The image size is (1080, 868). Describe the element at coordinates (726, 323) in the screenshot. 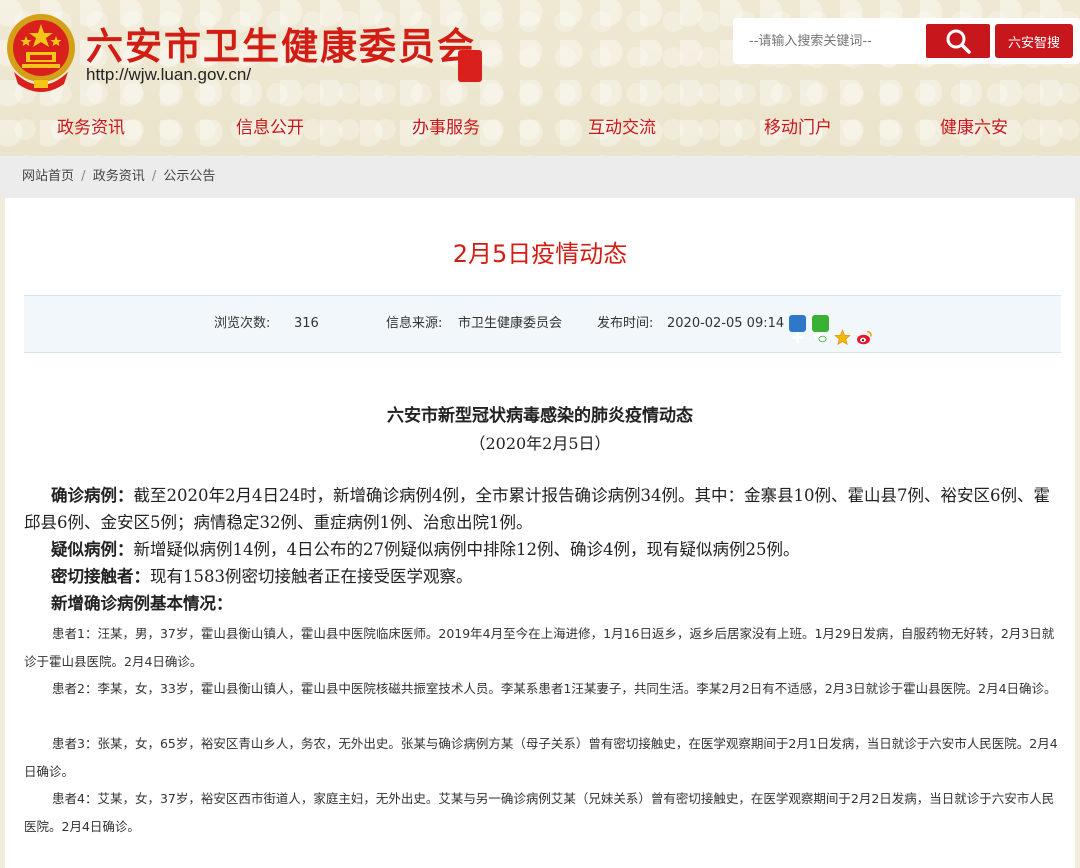

I see `time-value: 2020-02-05 09:14` at that location.